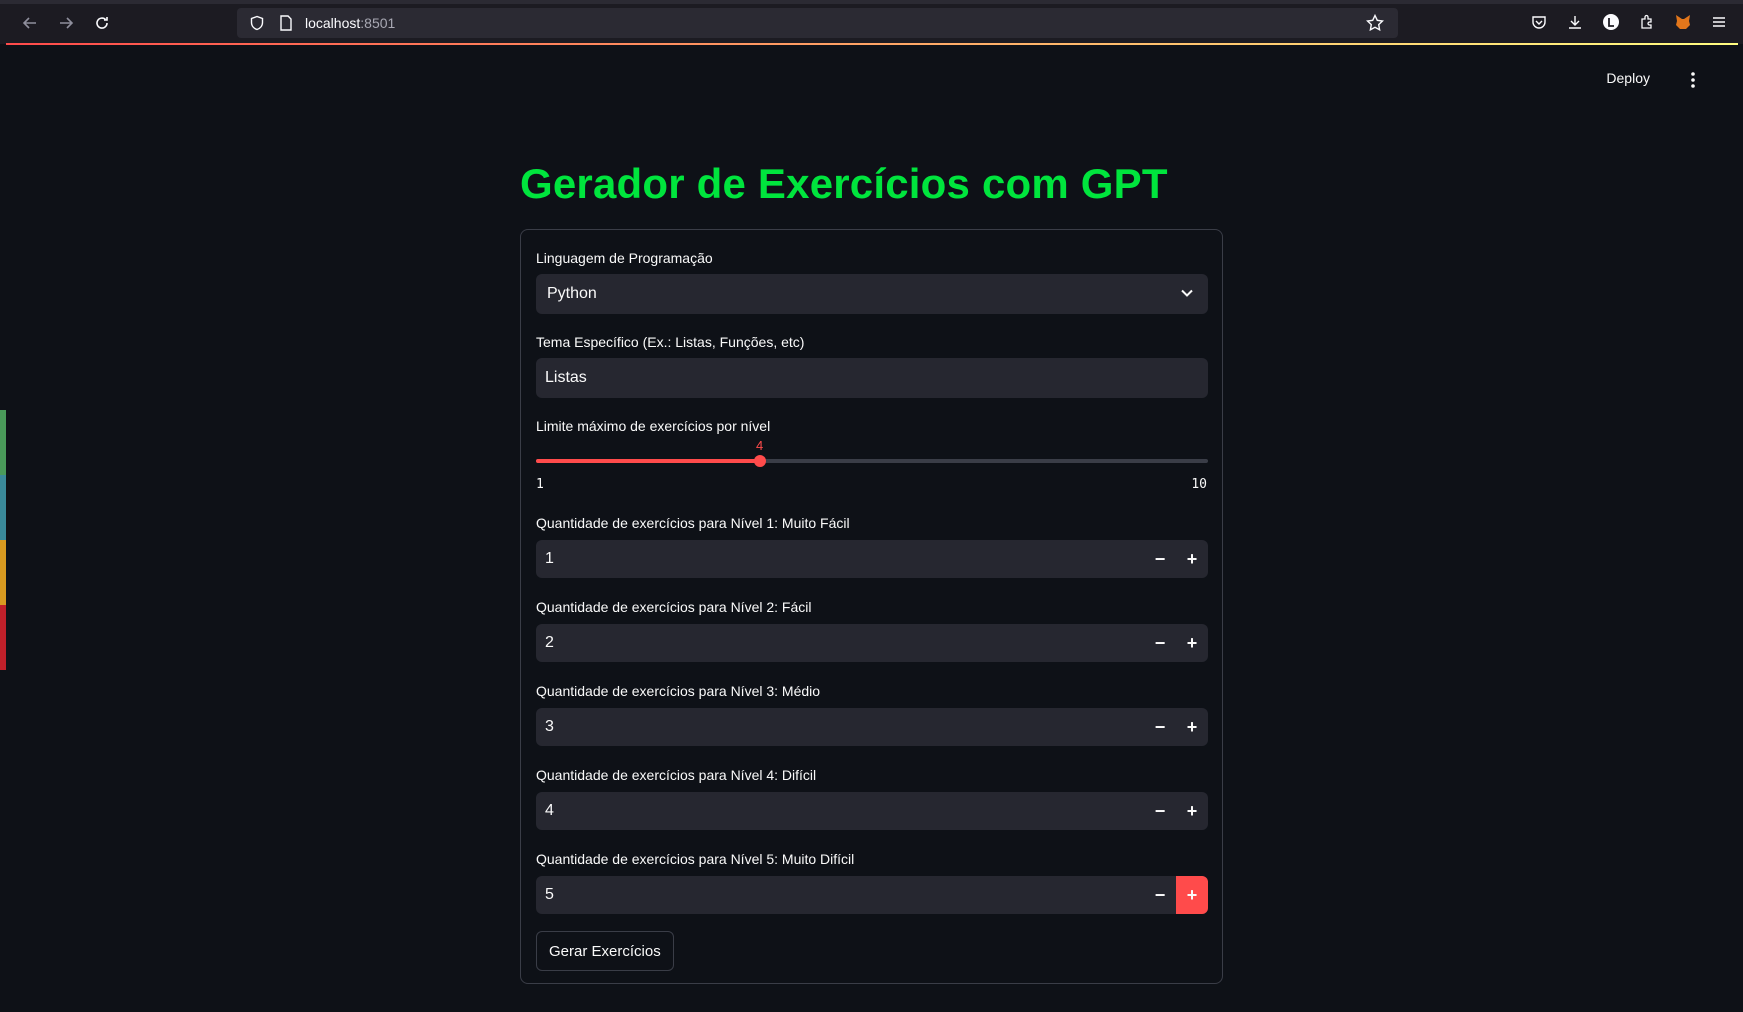 The image size is (1743, 1012). I want to click on level-3-value: 3, so click(844, 727).